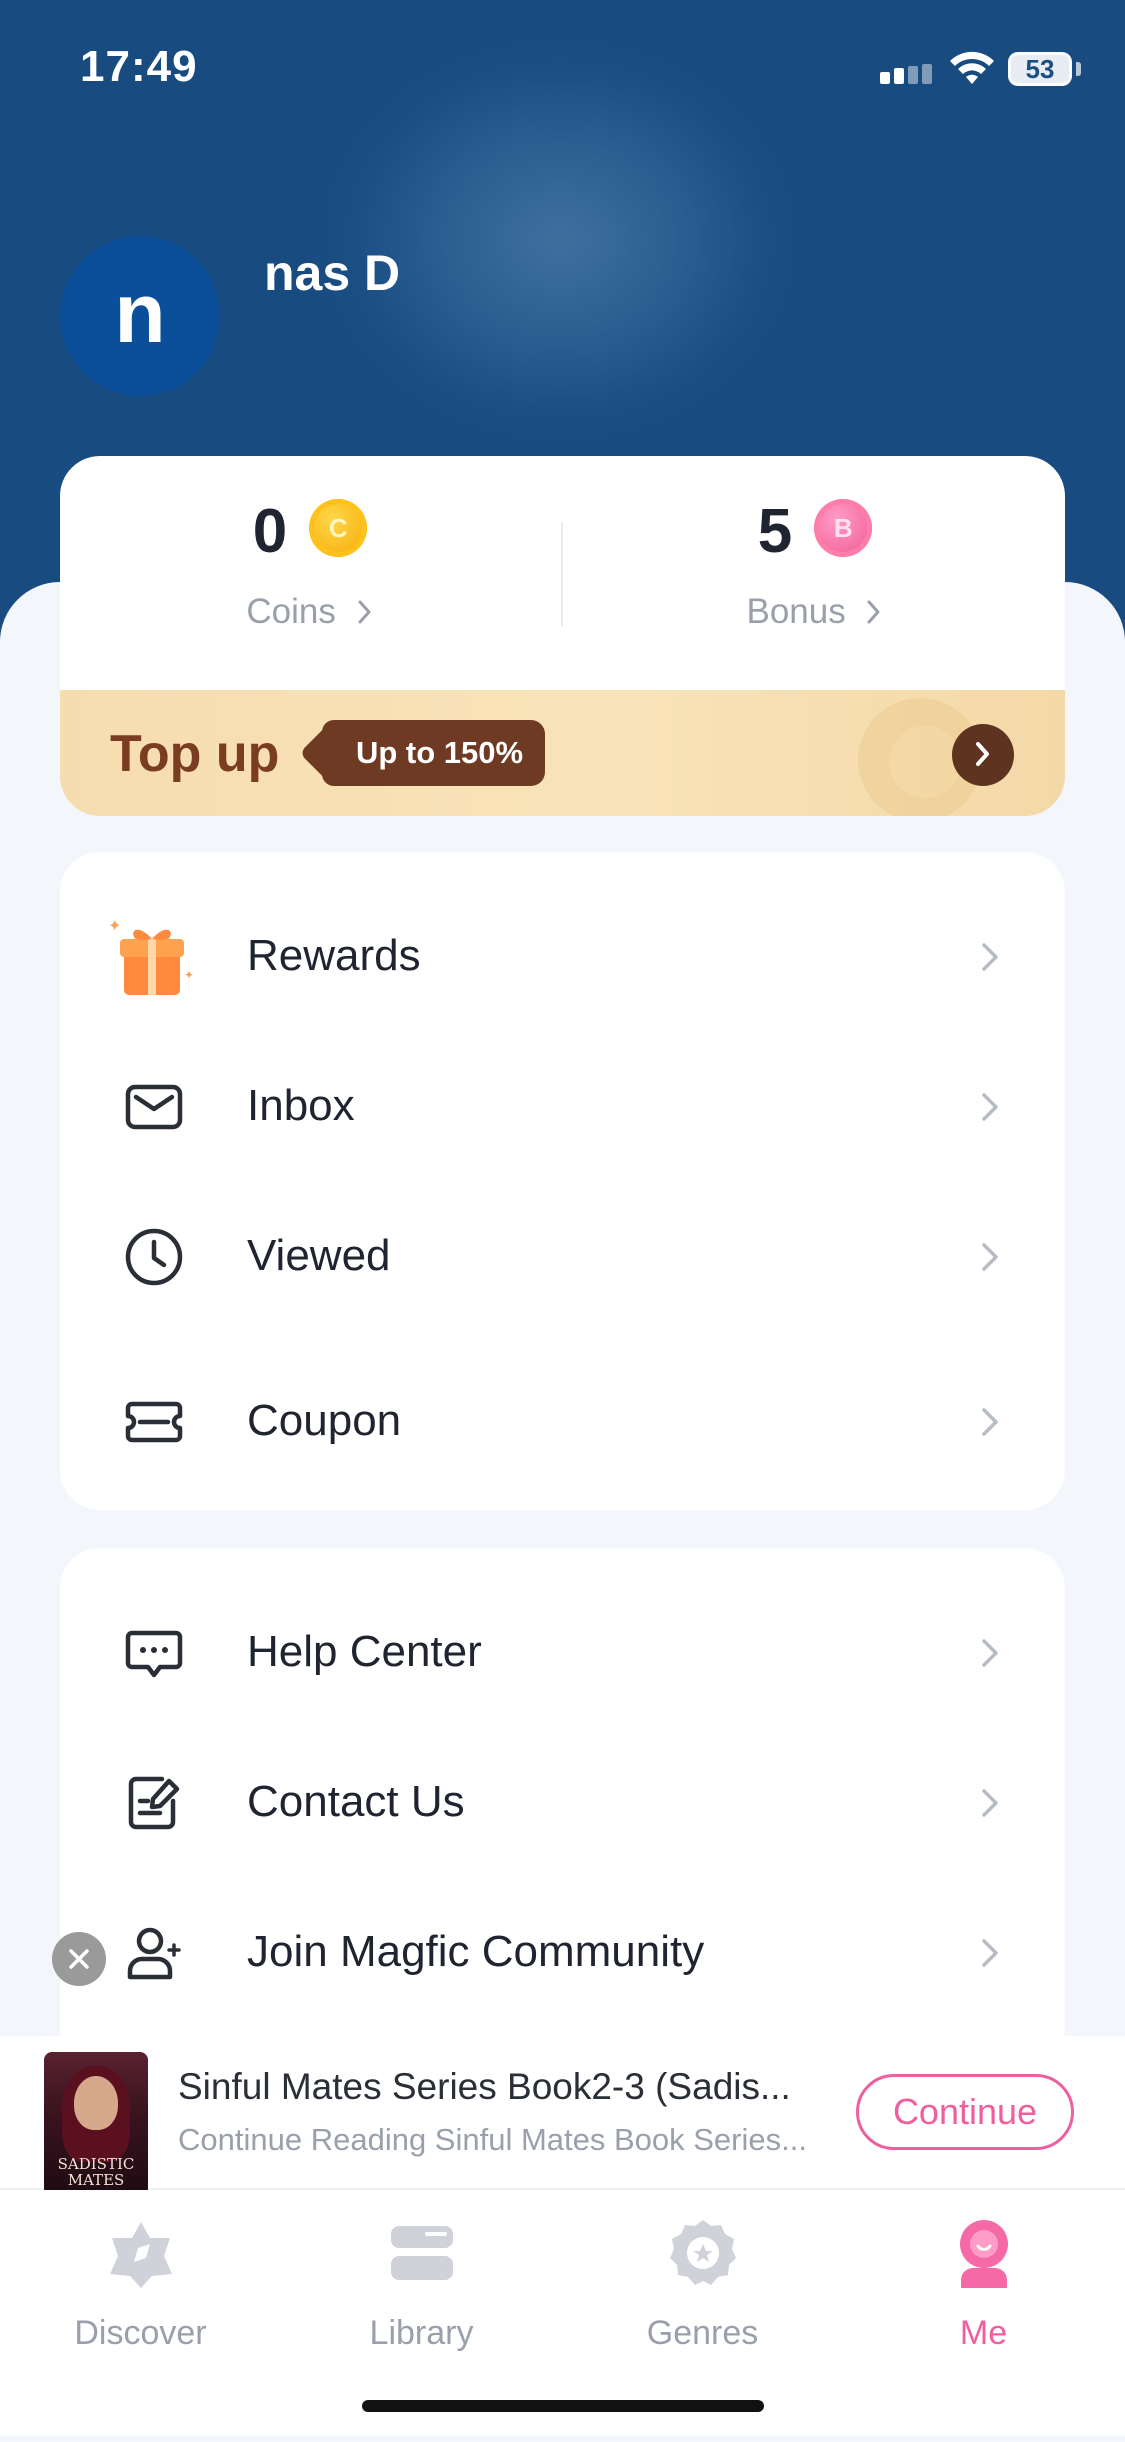 The image size is (1125, 2442). What do you see at coordinates (703, 2252) in the screenshot?
I see `genres-icon` at bounding box center [703, 2252].